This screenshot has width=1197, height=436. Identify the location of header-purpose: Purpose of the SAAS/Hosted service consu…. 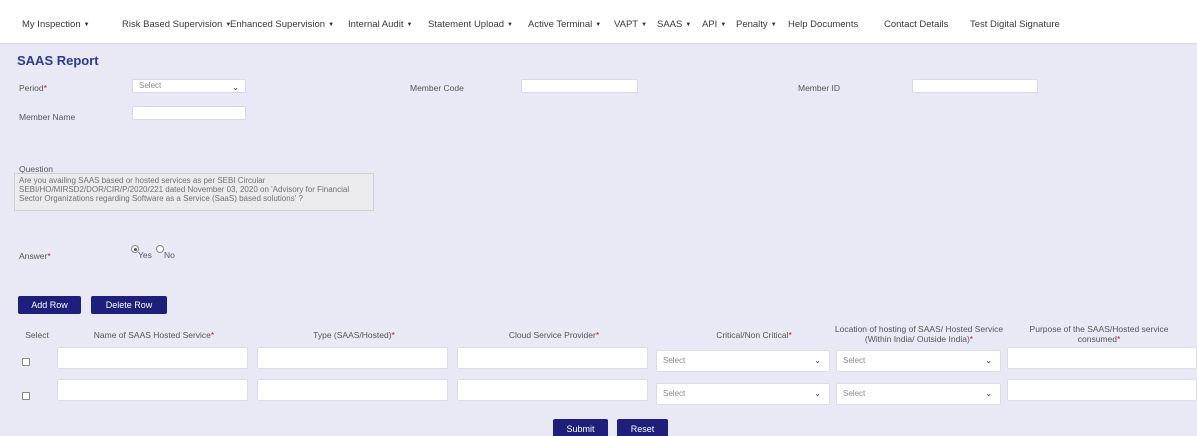
(1099, 334).